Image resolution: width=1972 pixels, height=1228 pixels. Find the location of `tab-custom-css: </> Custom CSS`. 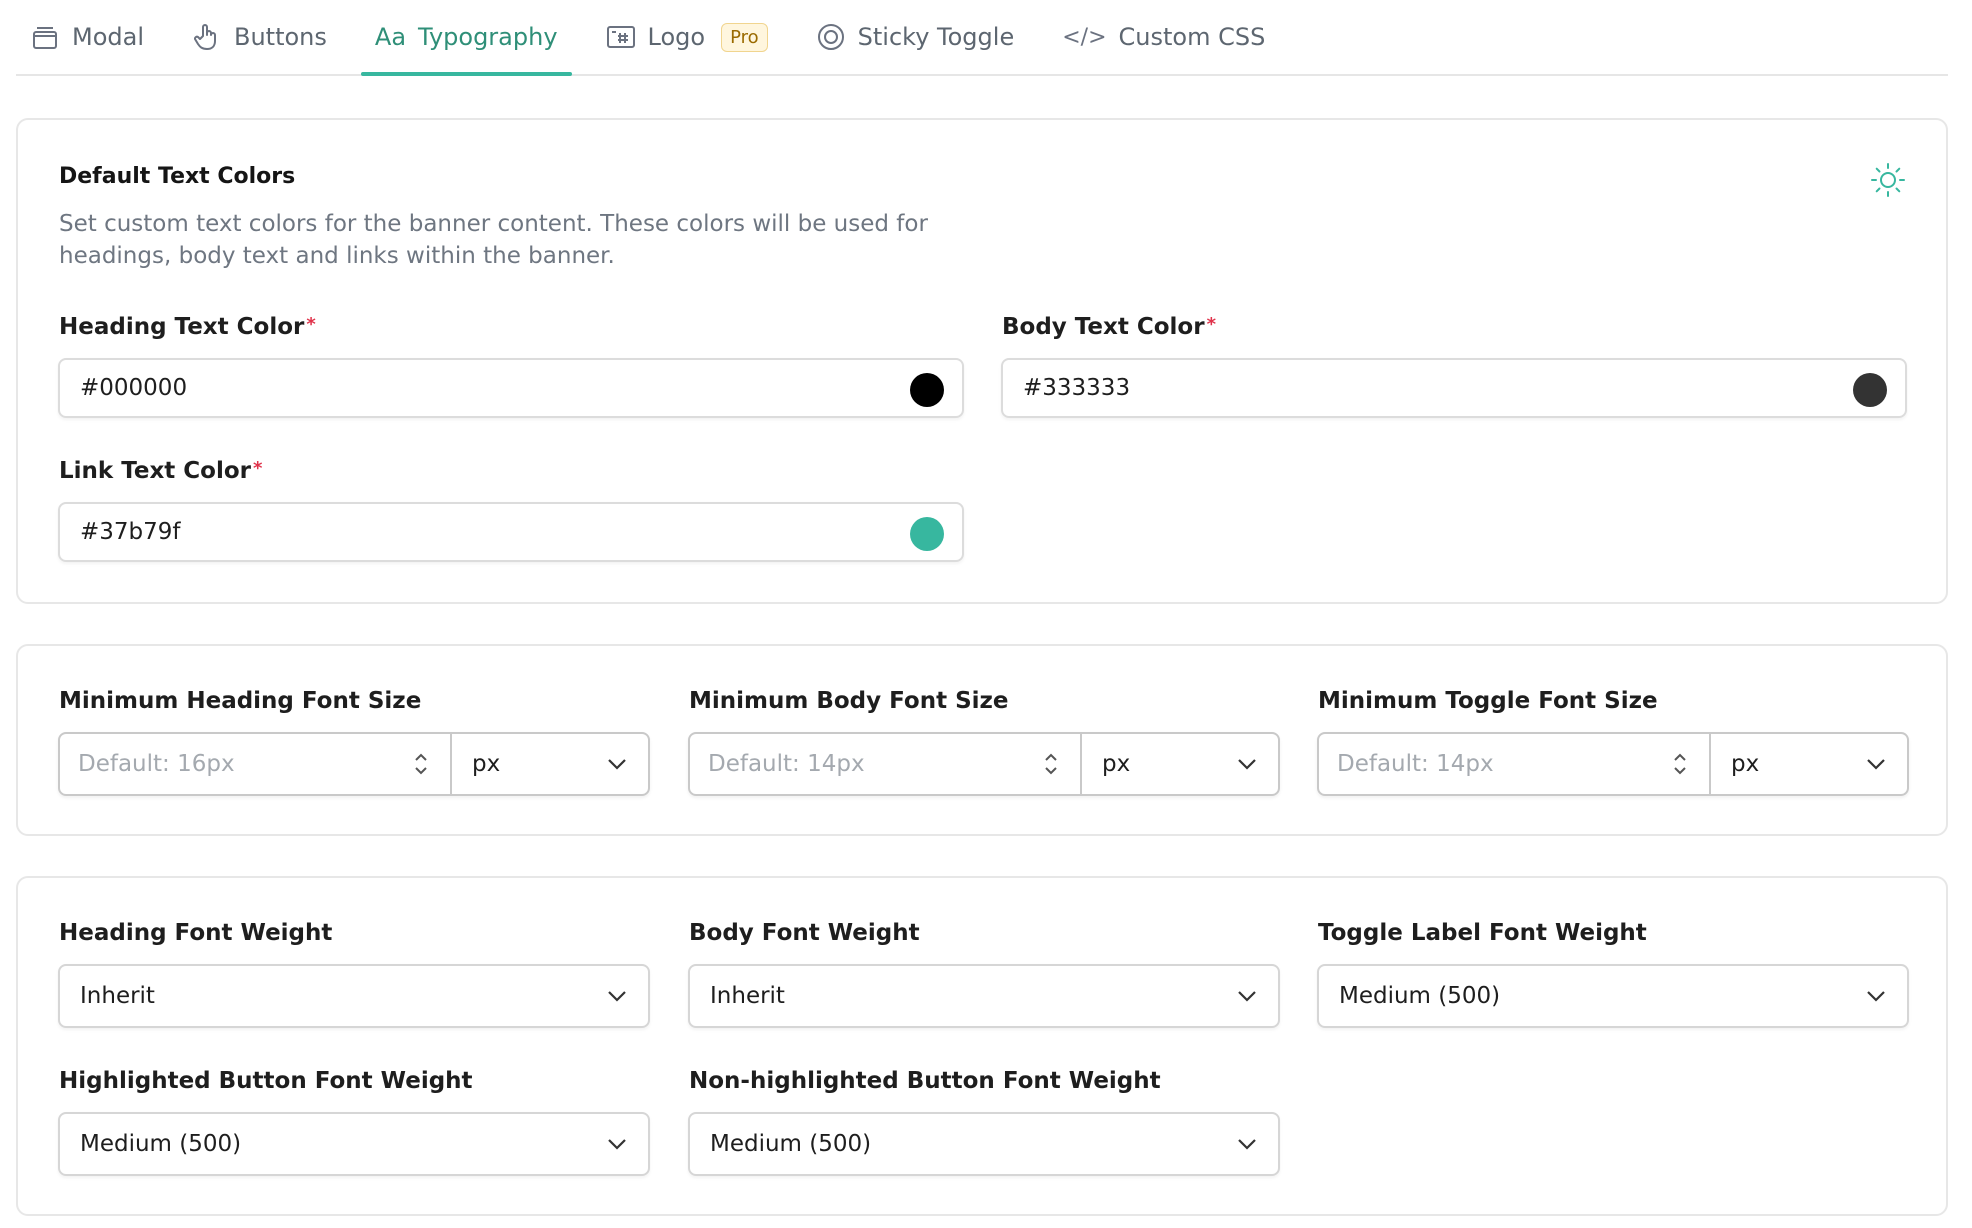

tab-custom-css: </> Custom CSS is located at coordinates (1163, 37).